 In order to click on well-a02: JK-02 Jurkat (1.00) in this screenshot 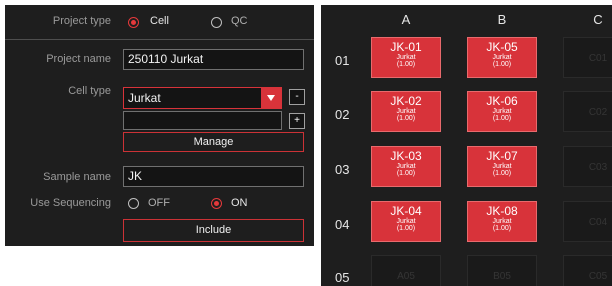, I will do `click(406, 111)`.